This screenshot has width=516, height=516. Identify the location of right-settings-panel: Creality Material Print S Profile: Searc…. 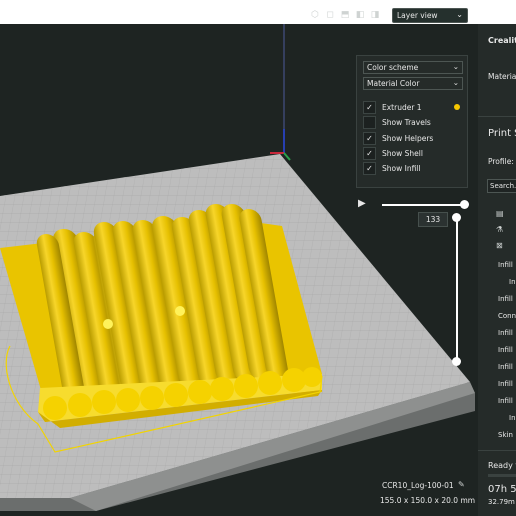
(497, 270).